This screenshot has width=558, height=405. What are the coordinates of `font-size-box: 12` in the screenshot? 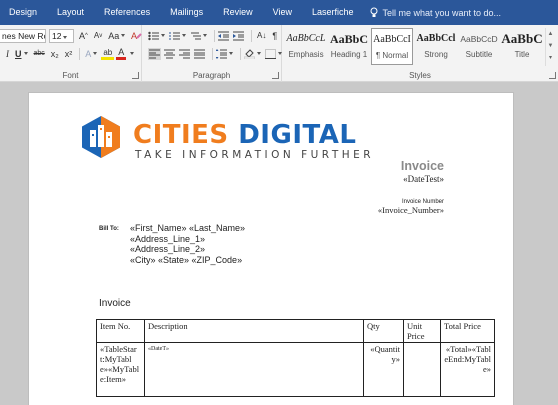 It's located at (61, 35).